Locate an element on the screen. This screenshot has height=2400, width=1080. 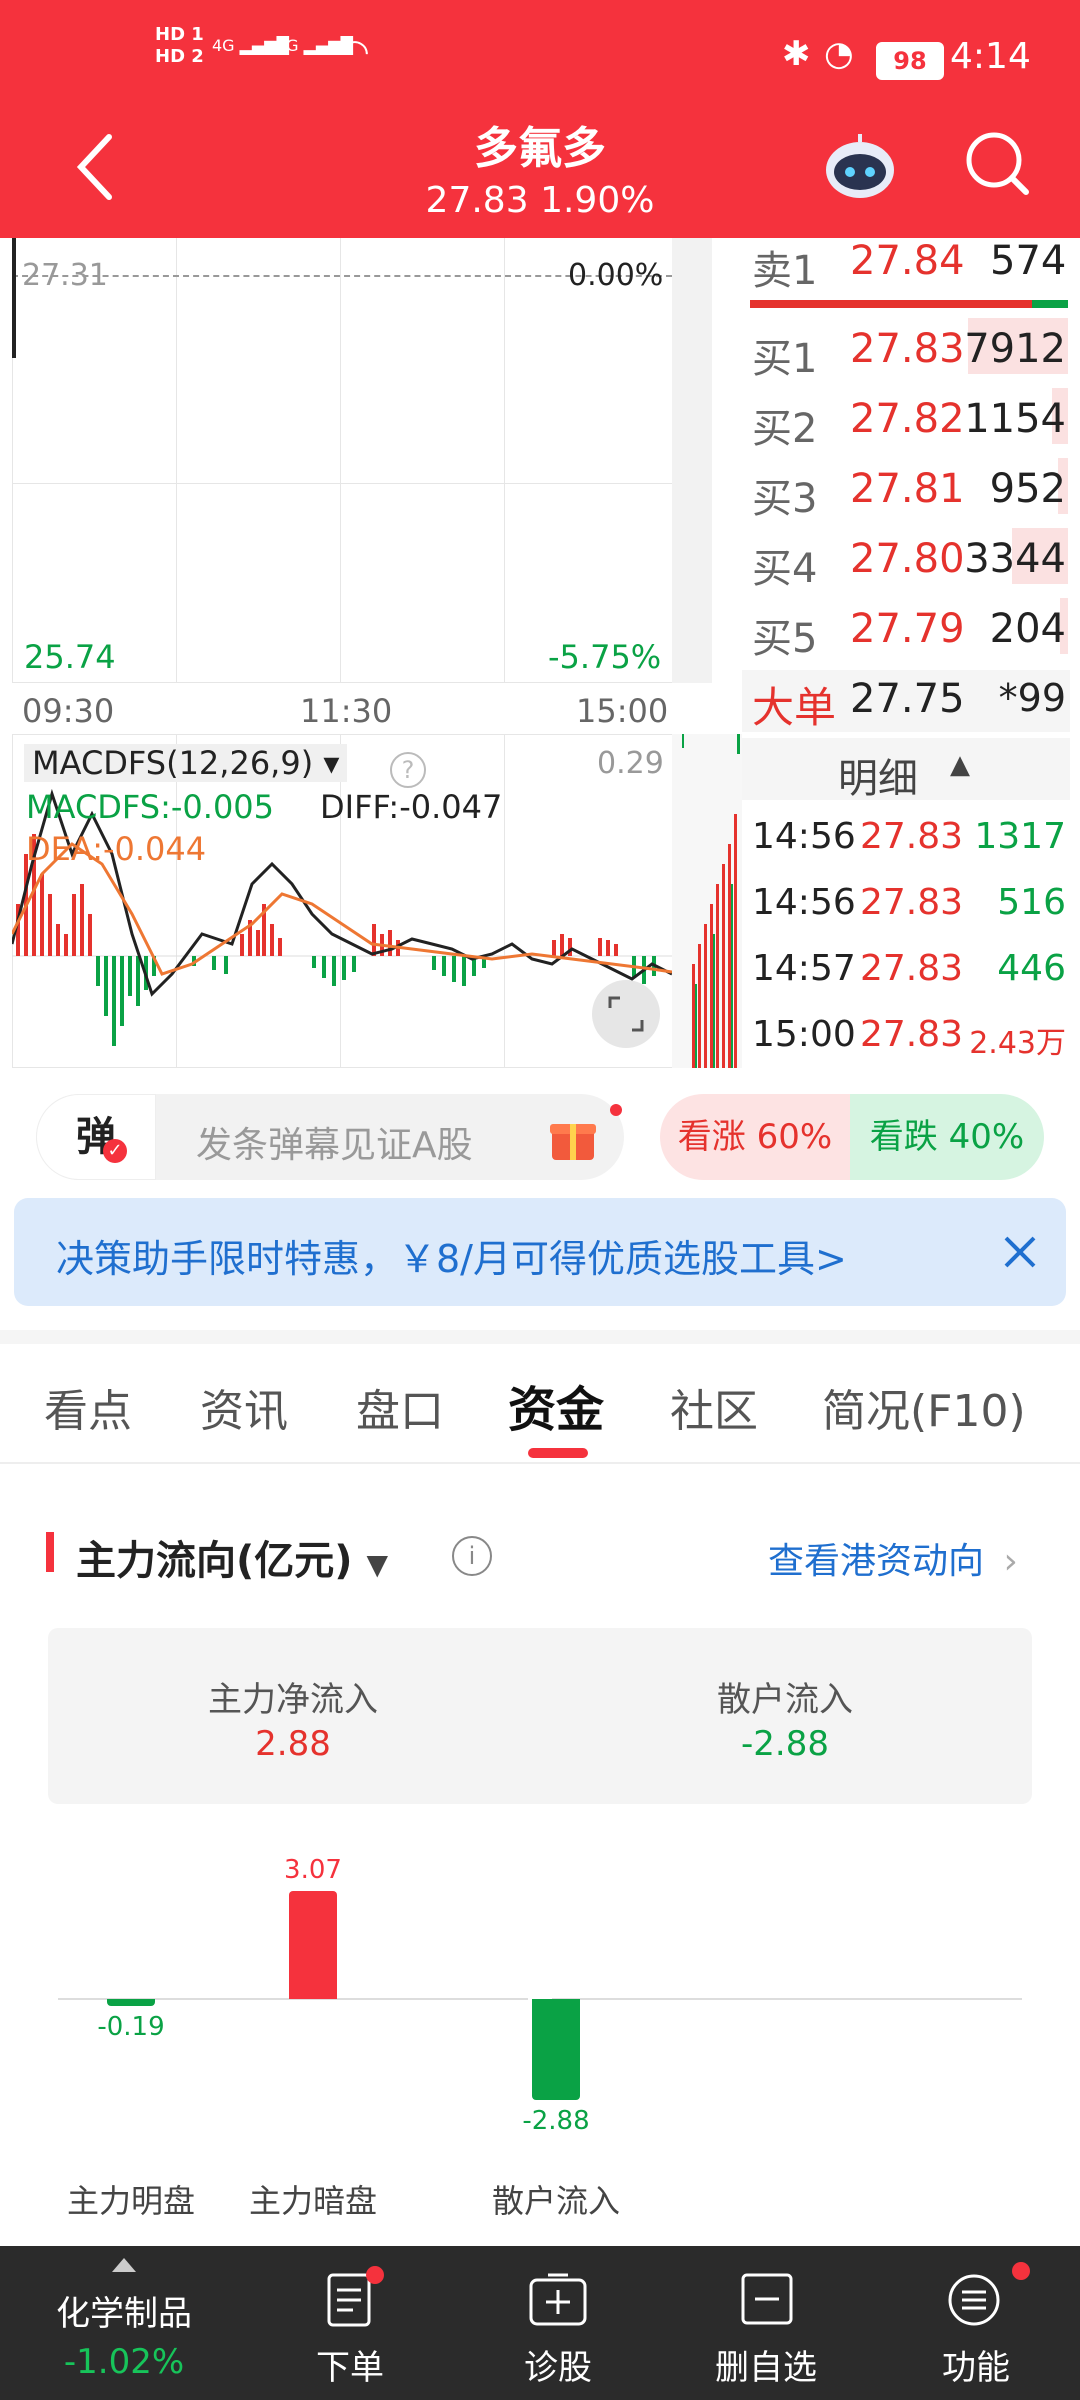
tick-vol: 446 is located at coordinates (1031, 968).